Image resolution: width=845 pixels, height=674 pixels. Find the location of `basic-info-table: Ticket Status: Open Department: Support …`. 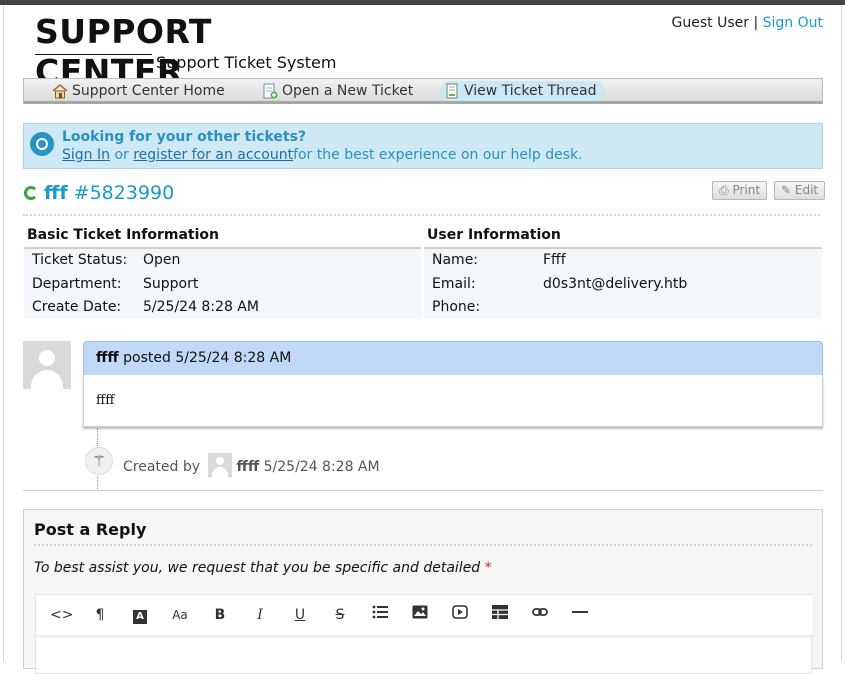

basic-info-table: Ticket Status: Open Department: Support … is located at coordinates (222, 284).